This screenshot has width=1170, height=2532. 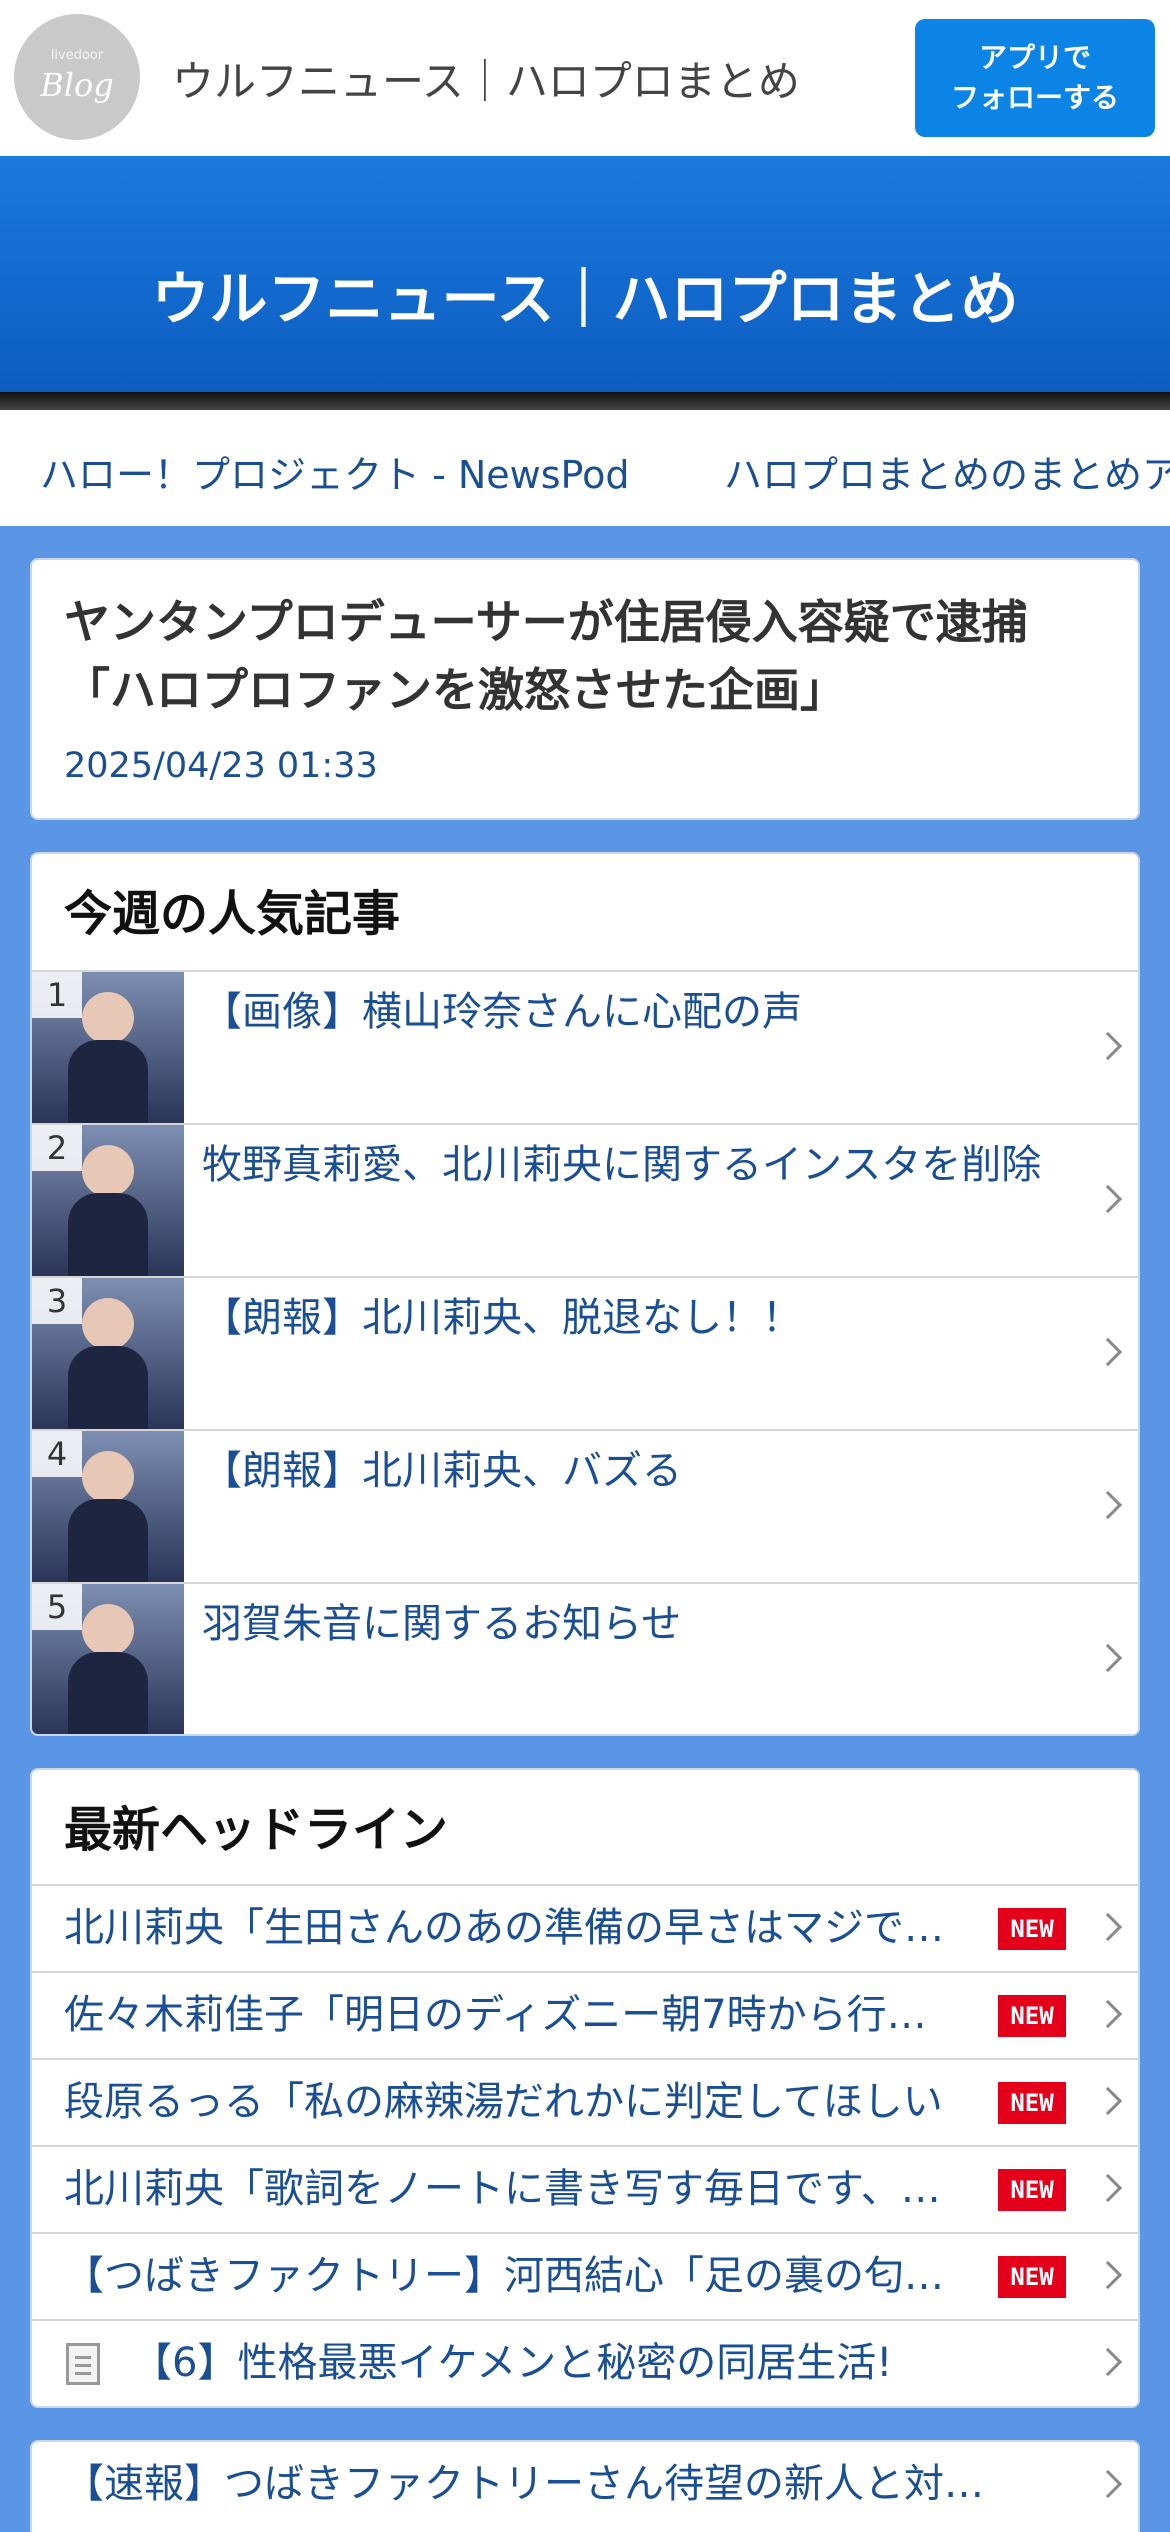 What do you see at coordinates (622, 1165) in the screenshot?
I see `ranking-item-title: 牧野真莉愛、北川莉央に関するインスタを削除` at bounding box center [622, 1165].